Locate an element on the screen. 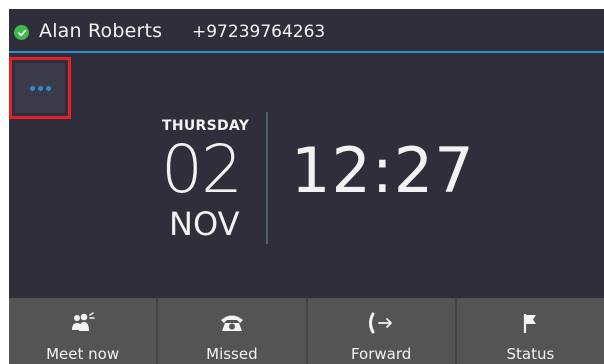 Image resolution: width=604 pixels, height=364 pixels. softkey-label: Meet now is located at coordinates (83, 354).